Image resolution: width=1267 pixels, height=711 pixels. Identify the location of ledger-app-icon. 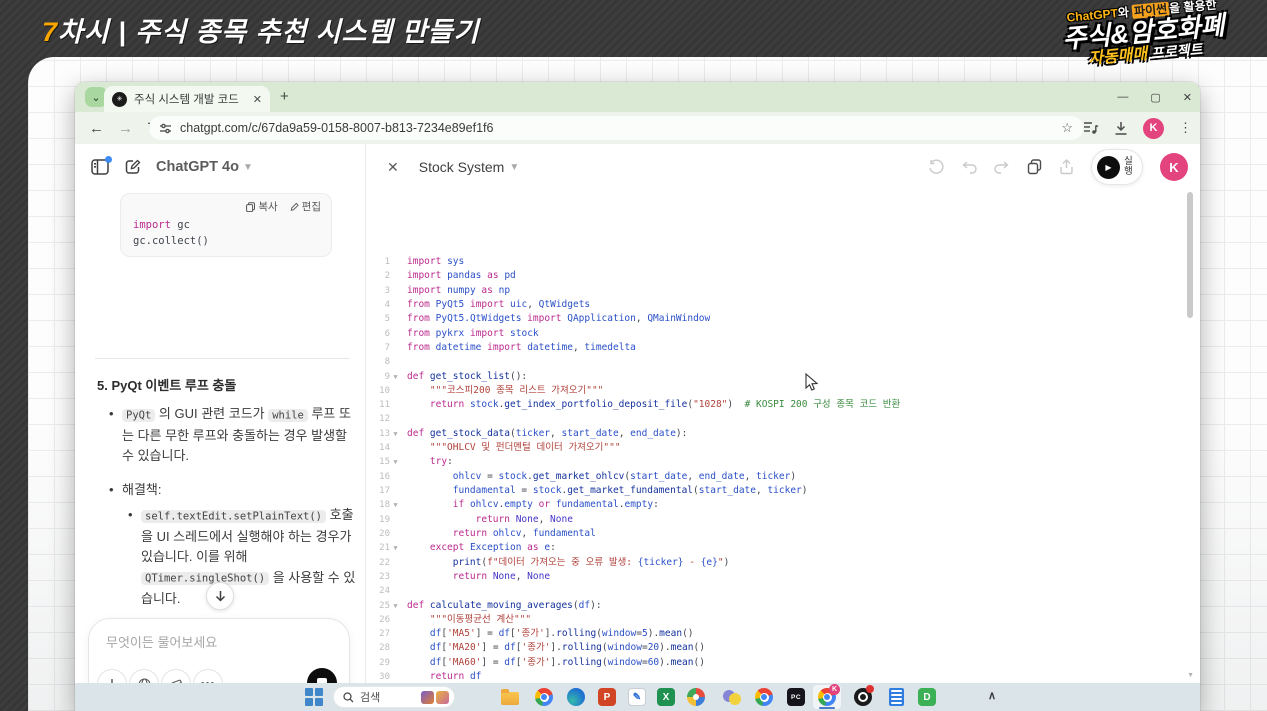
(896, 697).